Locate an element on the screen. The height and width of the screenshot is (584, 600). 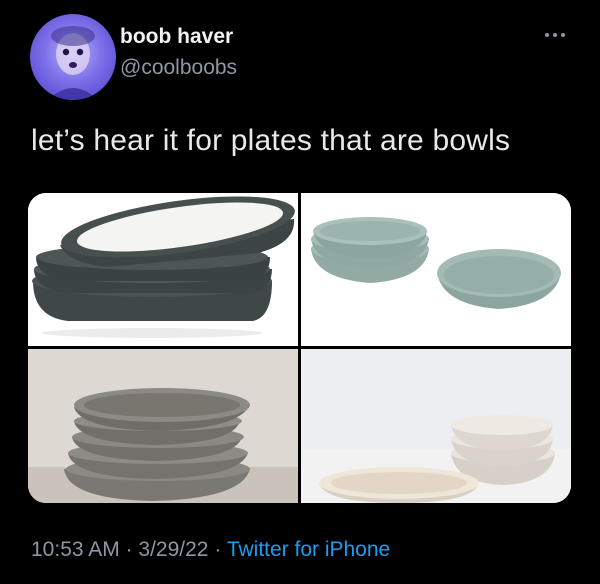
avatar is located at coordinates (73, 57).